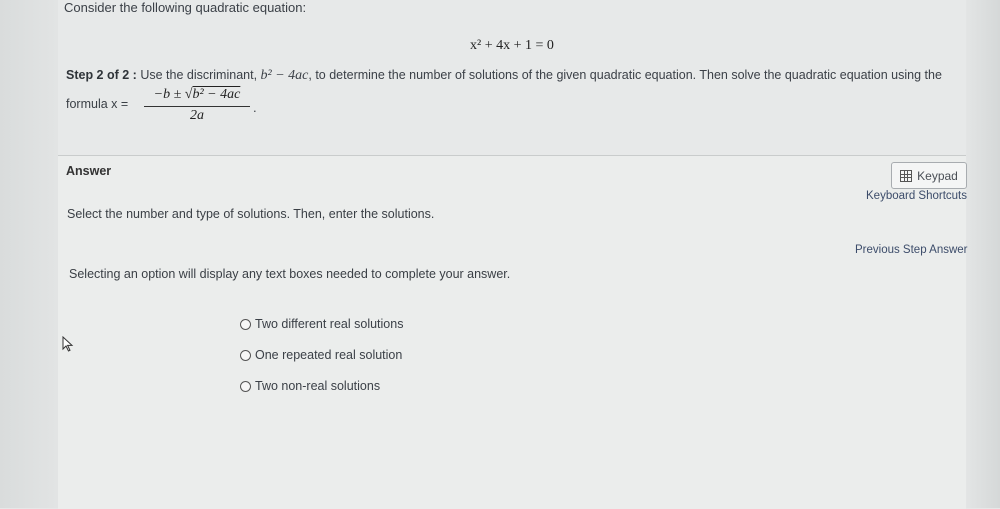 This screenshot has width=1000, height=509. I want to click on option-two-nonreal: Two non-real solutions, so click(310, 386).